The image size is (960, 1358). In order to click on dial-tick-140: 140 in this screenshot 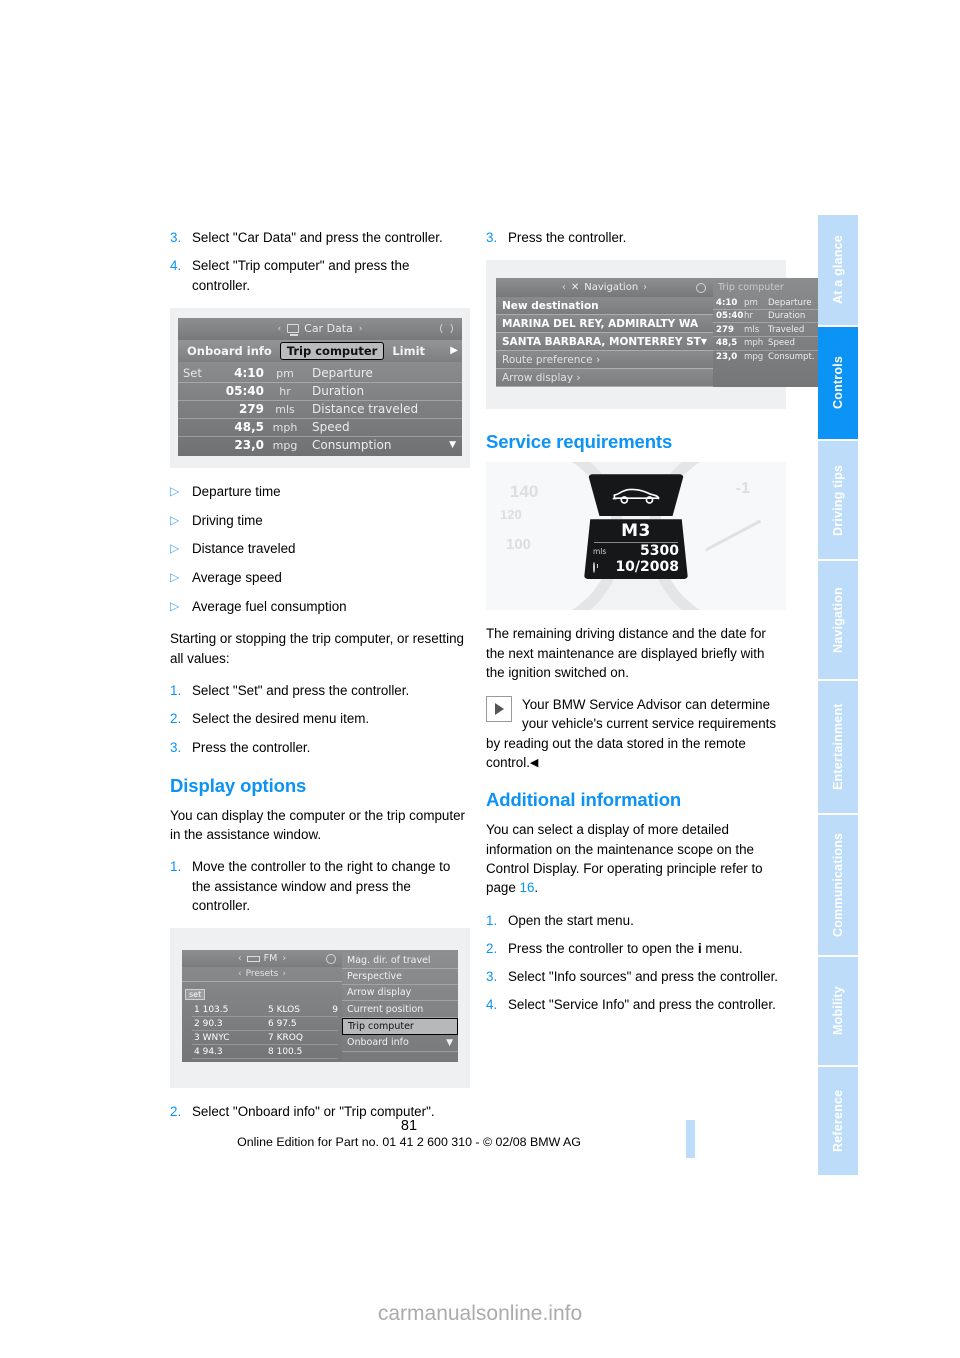, I will do `click(524, 492)`.